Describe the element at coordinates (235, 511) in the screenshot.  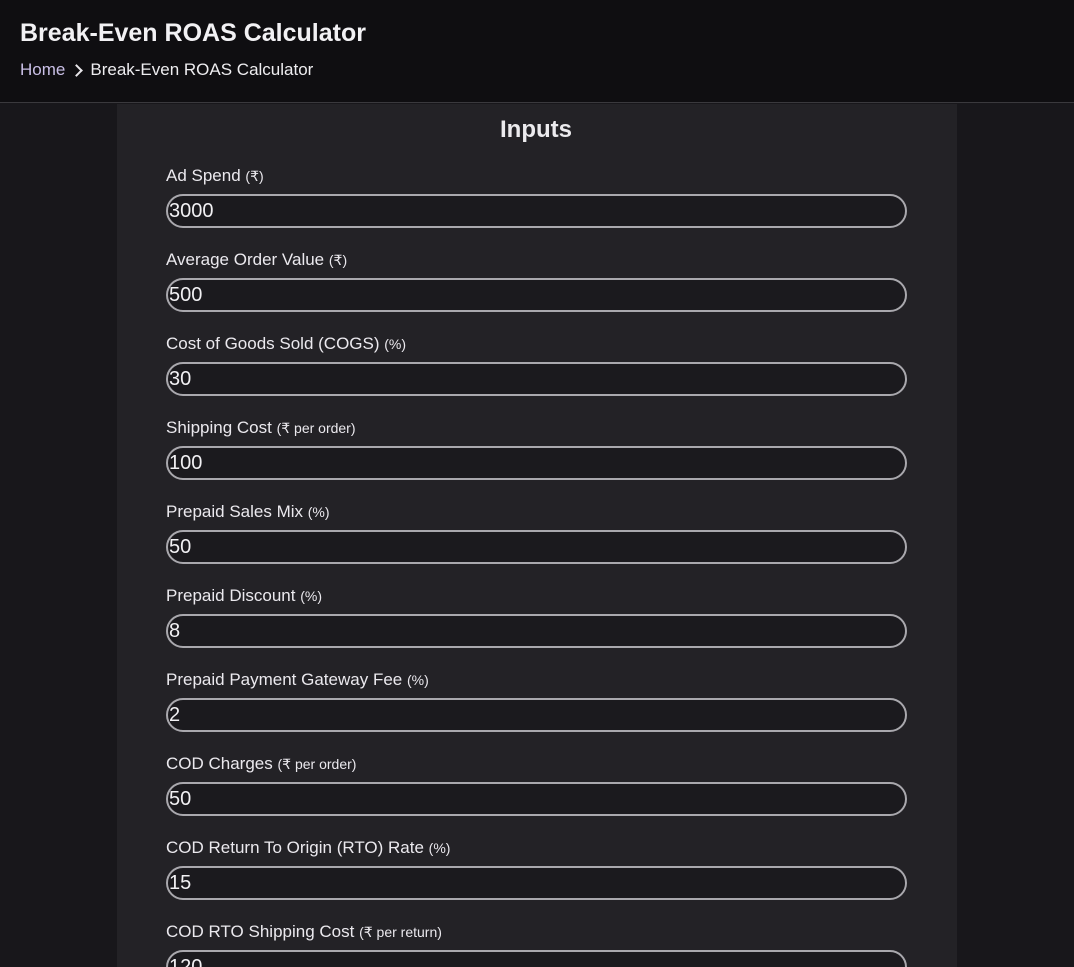
I see `field-label-text: Prepaid Sales Mix` at that location.